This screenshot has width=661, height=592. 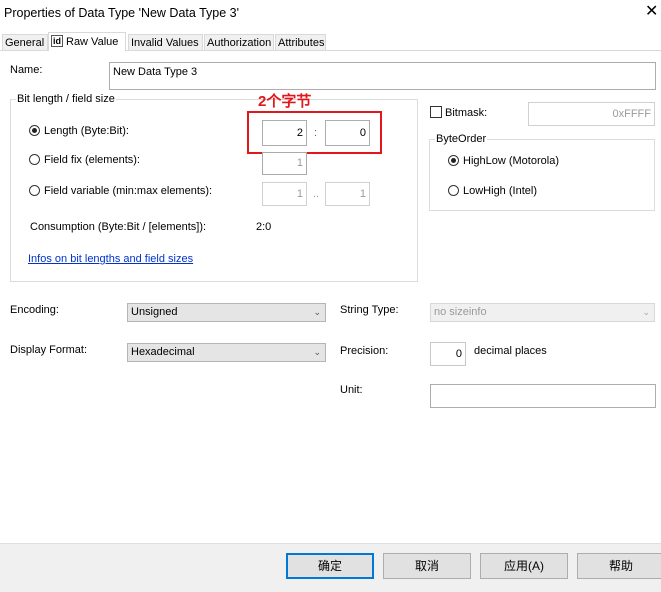 What do you see at coordinates (651, 12) in the screenshot?
I see `close-icon: ✕` at bounding box center [651, 12].